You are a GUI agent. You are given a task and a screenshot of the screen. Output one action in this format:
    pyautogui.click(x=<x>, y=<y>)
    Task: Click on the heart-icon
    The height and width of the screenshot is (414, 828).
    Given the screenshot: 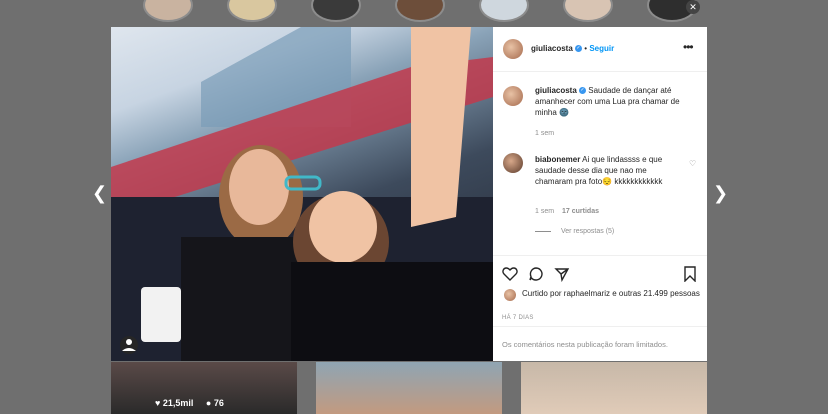 What is the action you would take?
    pyautogui.click(x=510, y=274)
    